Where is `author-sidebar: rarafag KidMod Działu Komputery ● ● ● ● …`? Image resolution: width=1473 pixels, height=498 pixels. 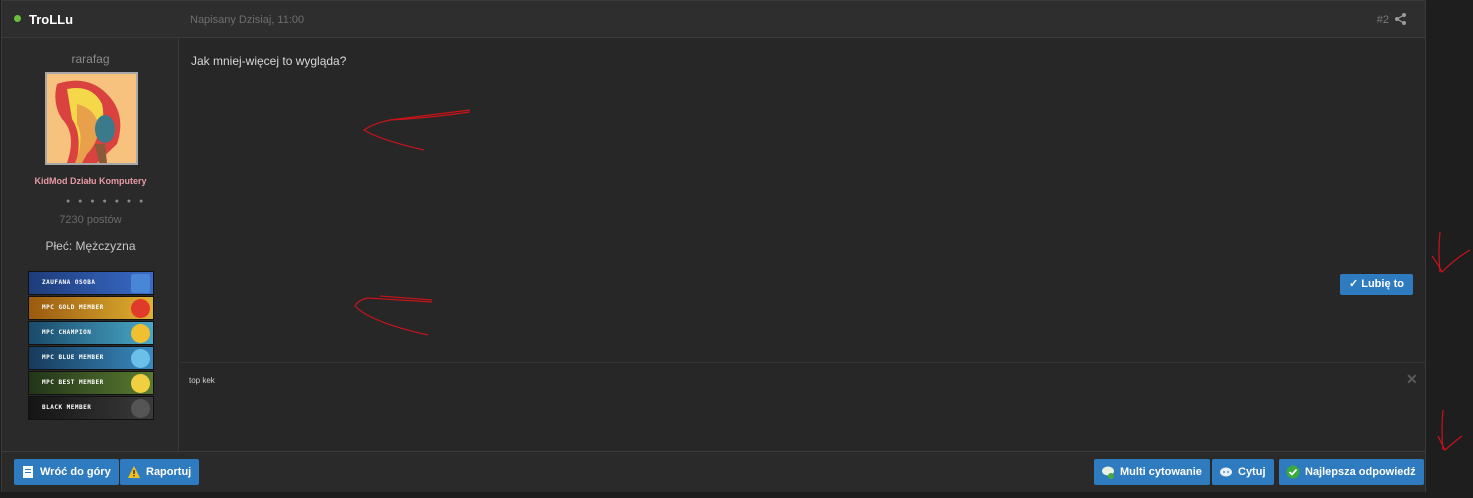
author-sidebar: rarafag KidMod Działu Komputery ● ● ● ● … is located at coordinates (90, 244).